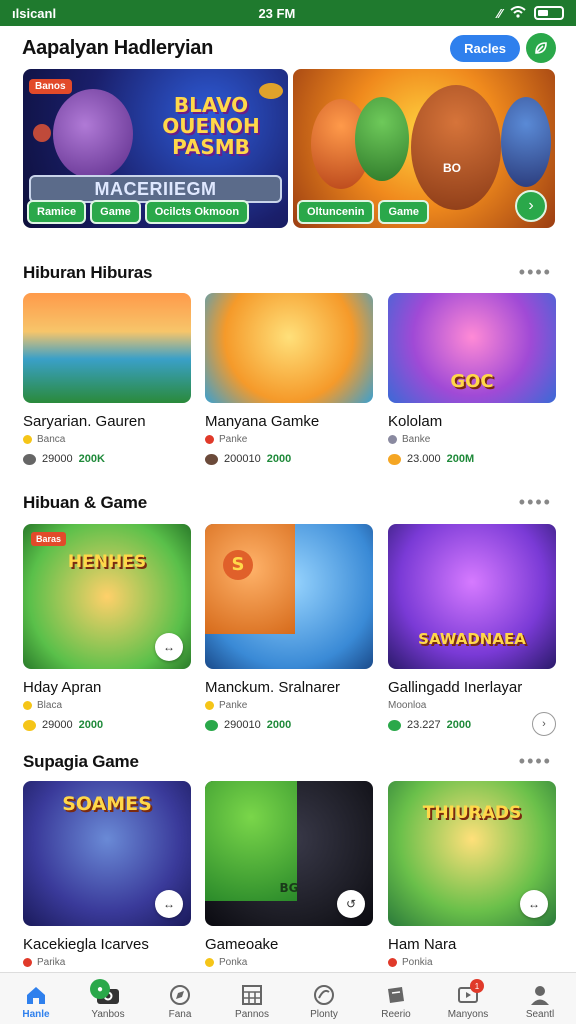 The height and width of the screenshot is (1024, 576). I want to click on game-category: Ponka, so click(233, 962).